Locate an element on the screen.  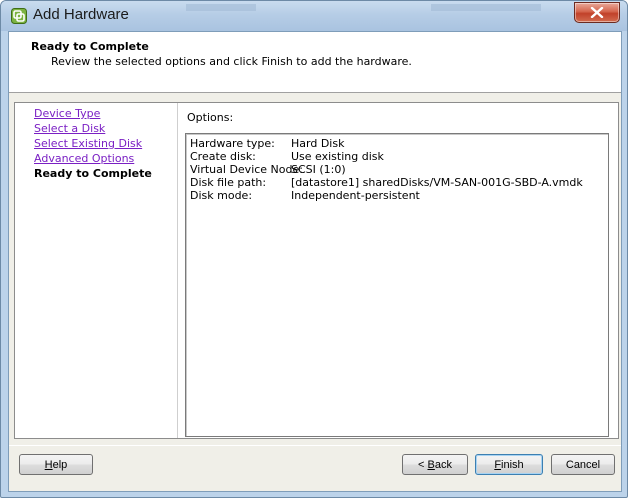
option-key: Disk file path: is located at coordinates (228, 182).